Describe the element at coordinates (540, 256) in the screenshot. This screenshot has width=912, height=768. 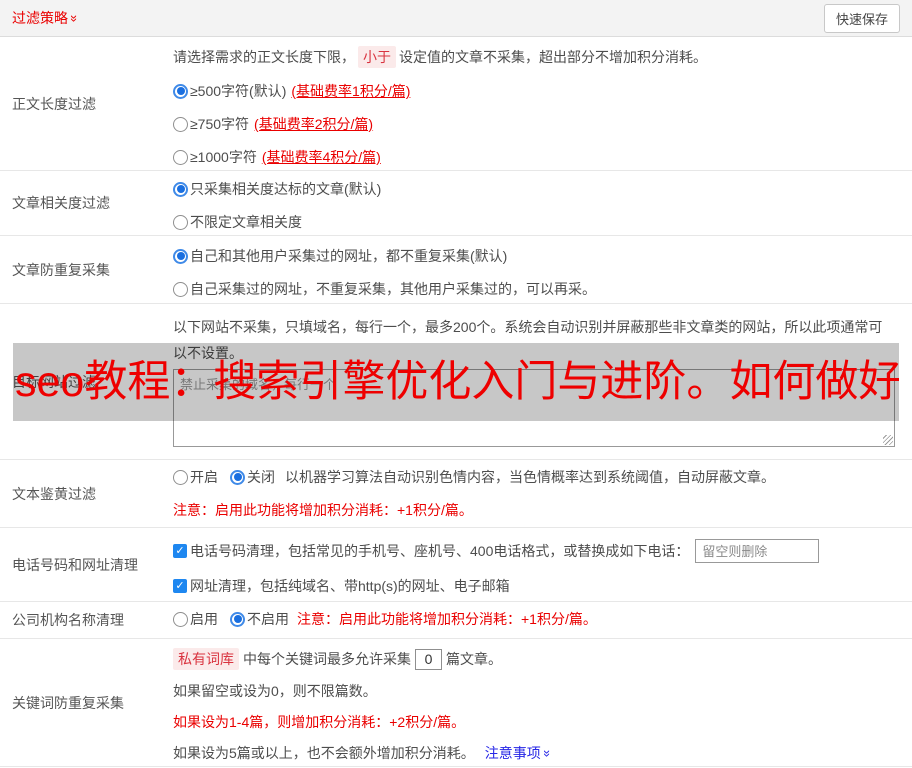
I see `dedup-option-global: 自己和其他用户采集过的网址，都不重复采集(默认)` at that location.